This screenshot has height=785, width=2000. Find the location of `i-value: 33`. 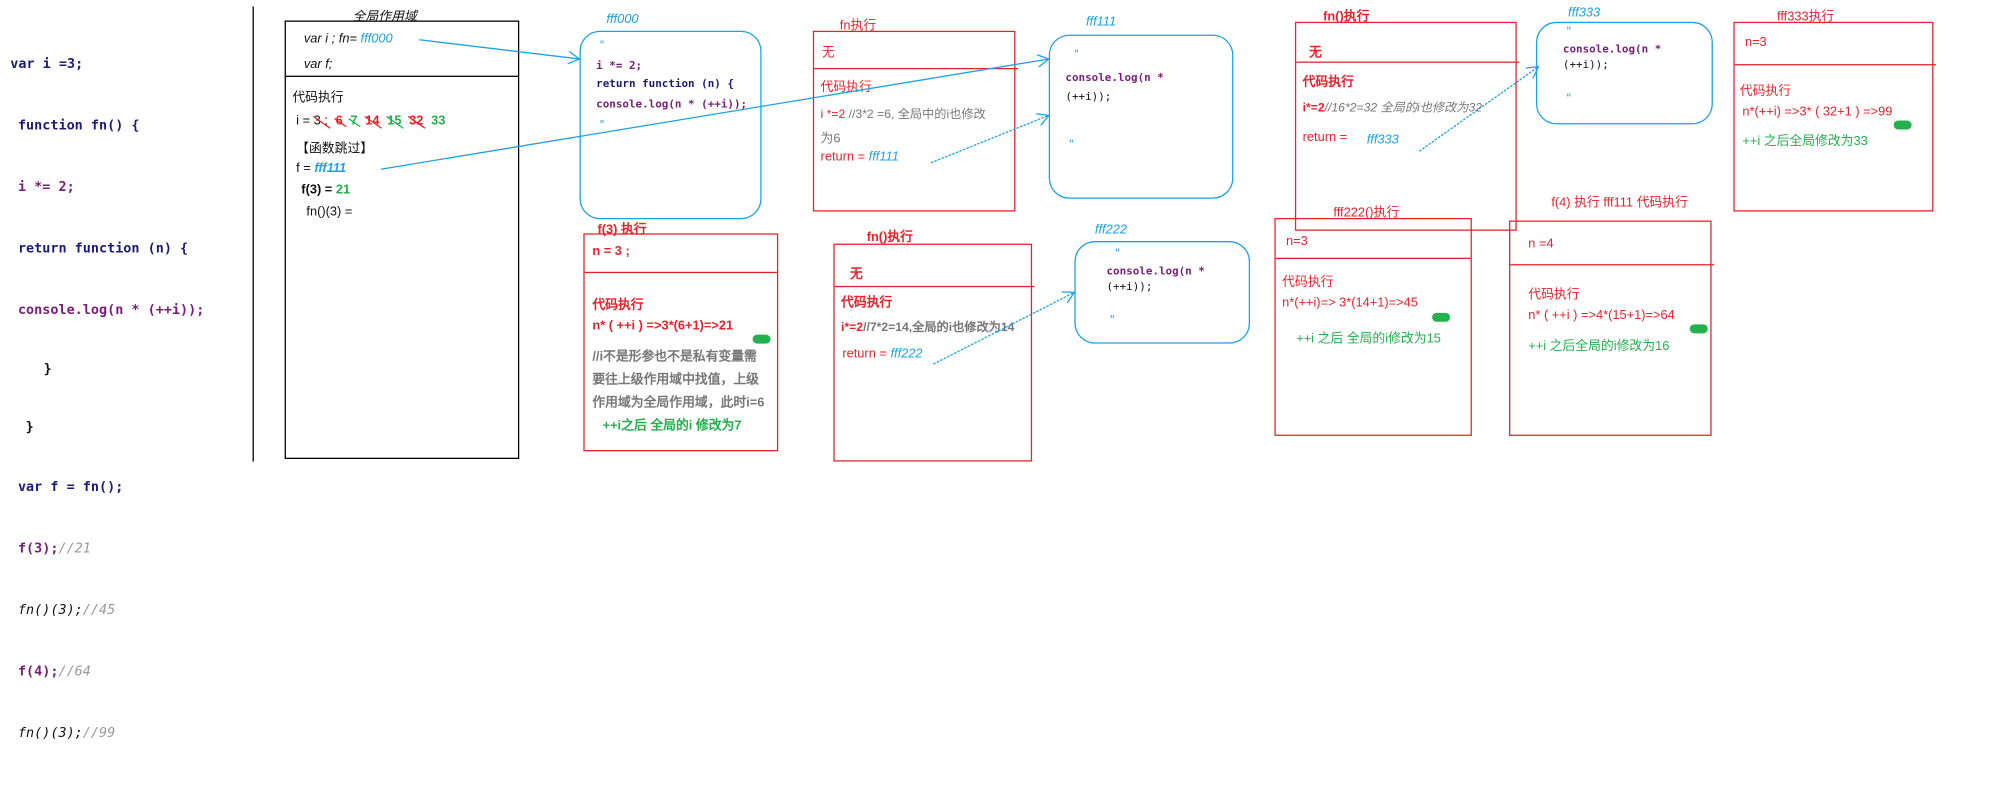

i-value: 33 is located at coordinates (438, 121).